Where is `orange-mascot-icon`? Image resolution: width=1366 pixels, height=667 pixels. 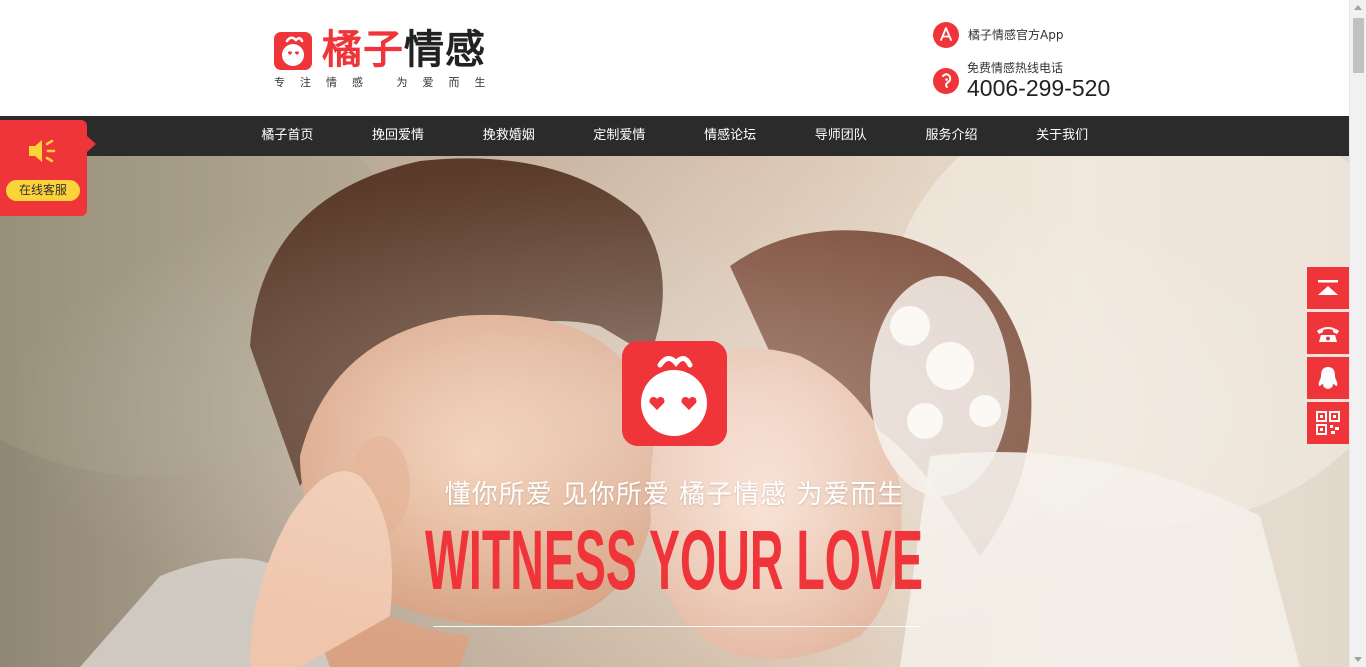
orange-mascot-icon is located at coordinates (293, 51).